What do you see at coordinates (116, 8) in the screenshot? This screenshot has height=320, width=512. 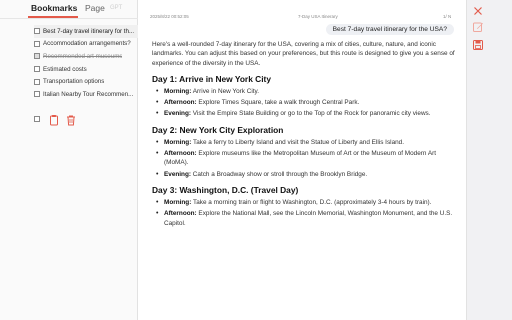 I see `tab-gpt: GPT` at bounding box center [116, 8].